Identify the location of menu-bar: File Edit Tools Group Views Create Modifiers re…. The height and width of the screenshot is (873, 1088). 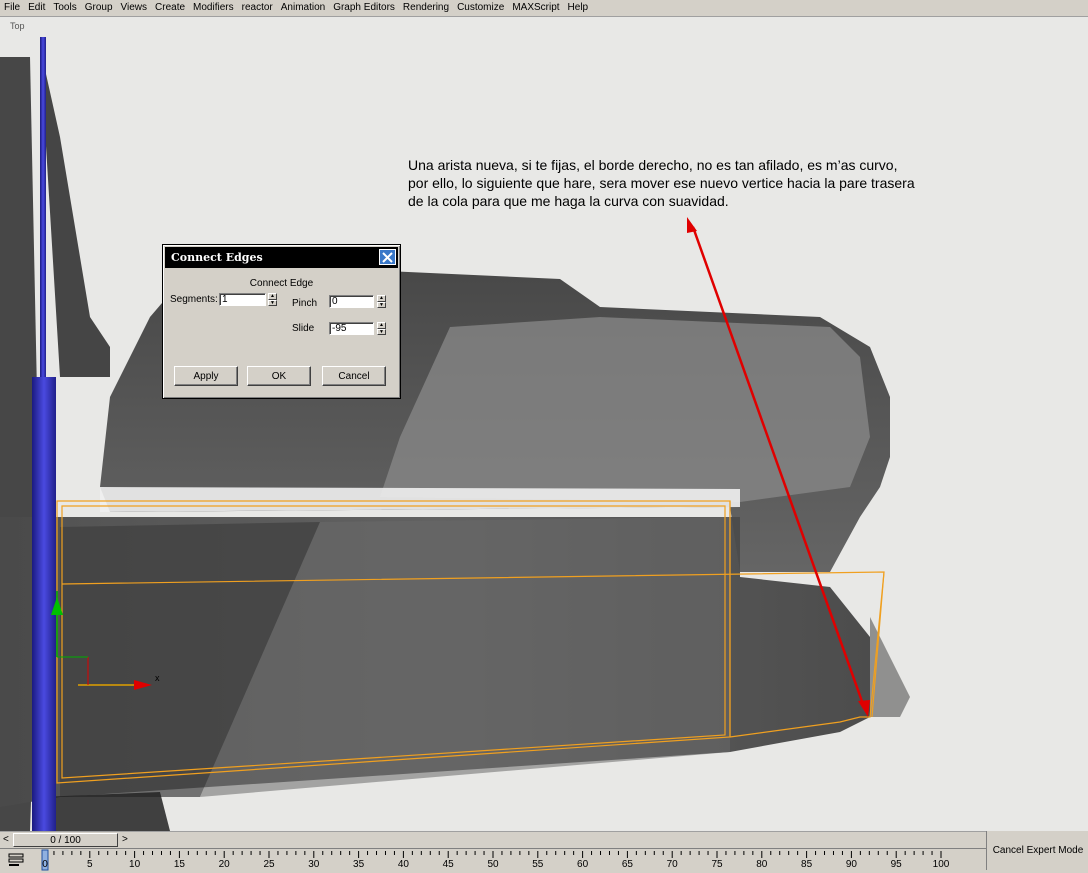
(544, 8).